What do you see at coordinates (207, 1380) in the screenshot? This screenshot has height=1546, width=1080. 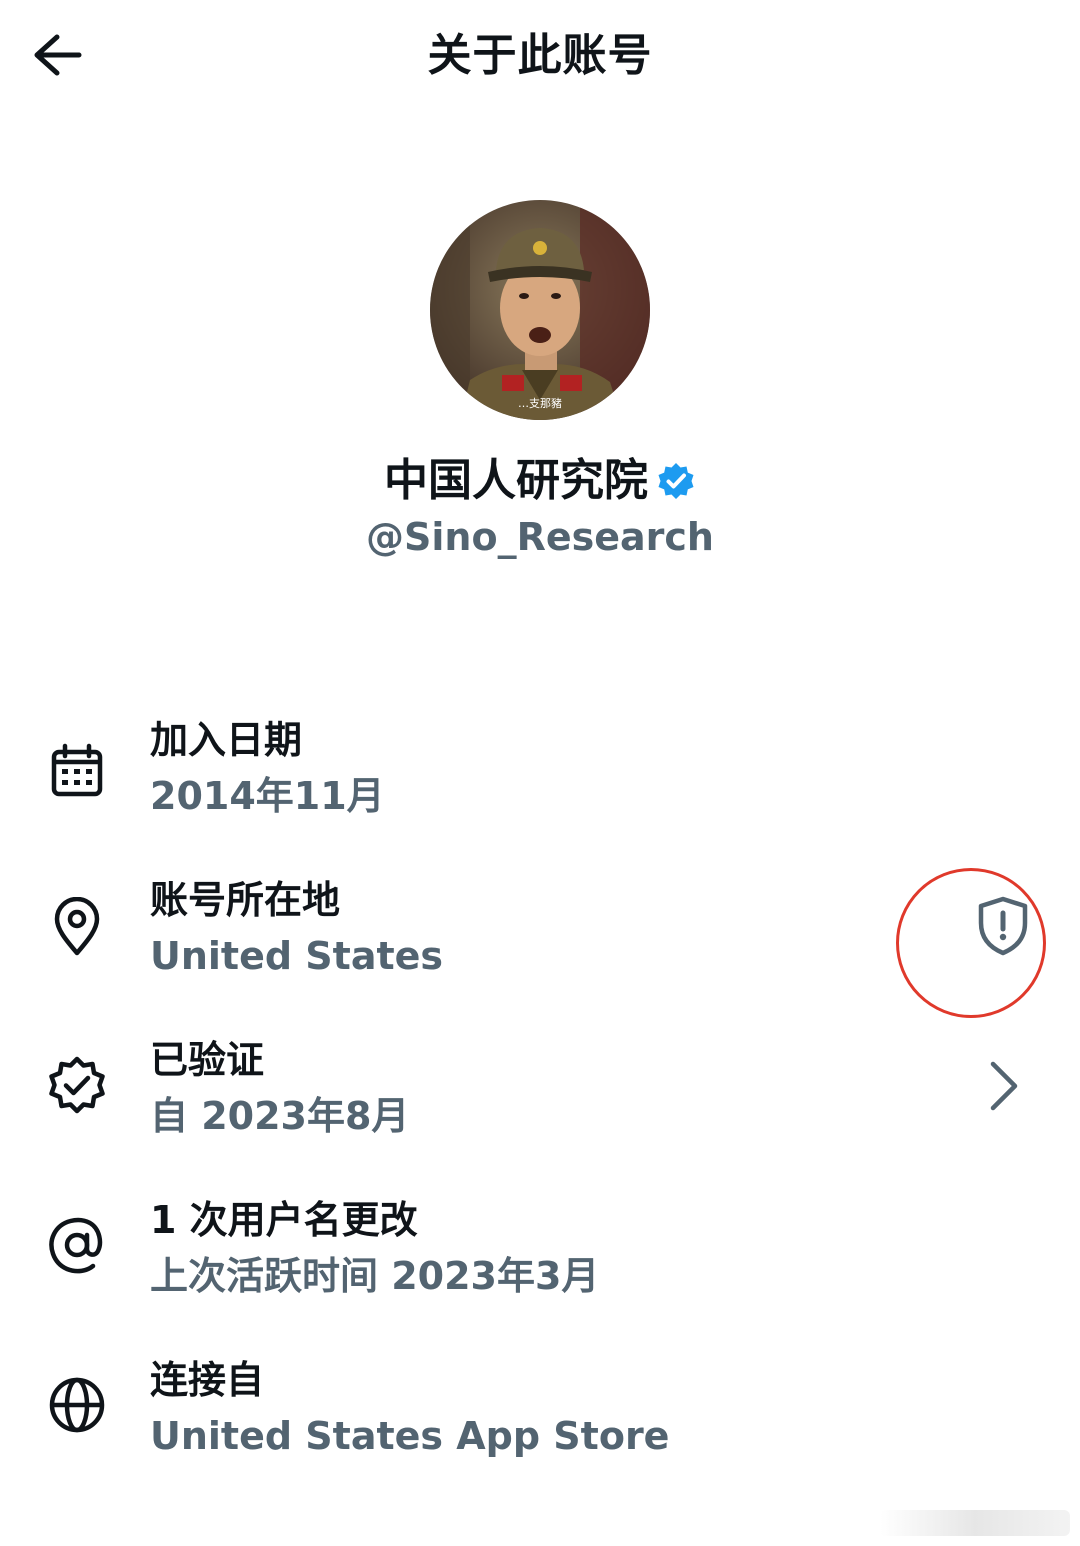 I see `connected-via-label: 连接自` at bounding box center [207, 1380].